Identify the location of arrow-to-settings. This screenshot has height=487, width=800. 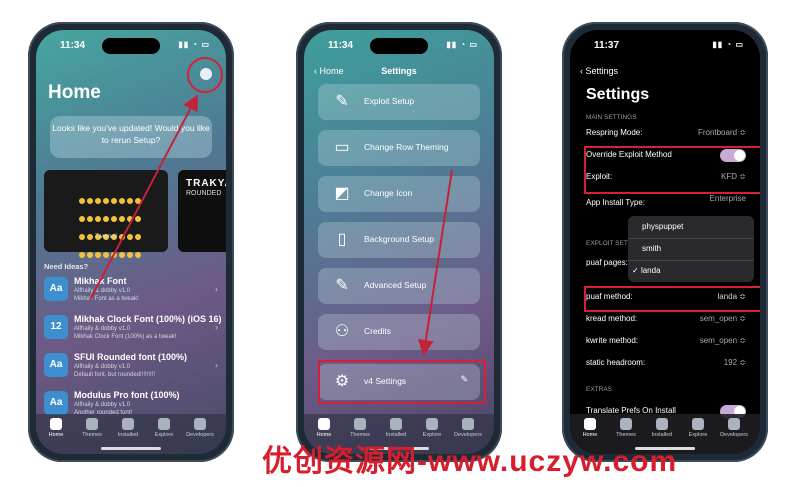
(143, 197).